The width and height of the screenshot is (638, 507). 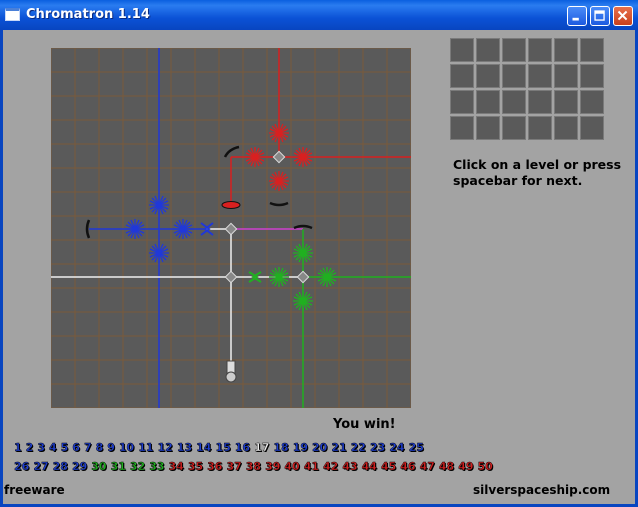 I want to click on app-icon, so click(x=12, y=14).